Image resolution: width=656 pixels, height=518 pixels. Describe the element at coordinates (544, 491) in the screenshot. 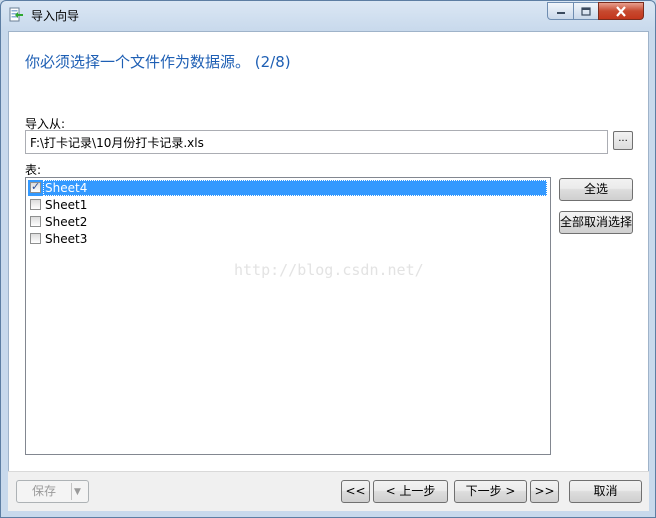

I see `last-page-button: >>` at that location.